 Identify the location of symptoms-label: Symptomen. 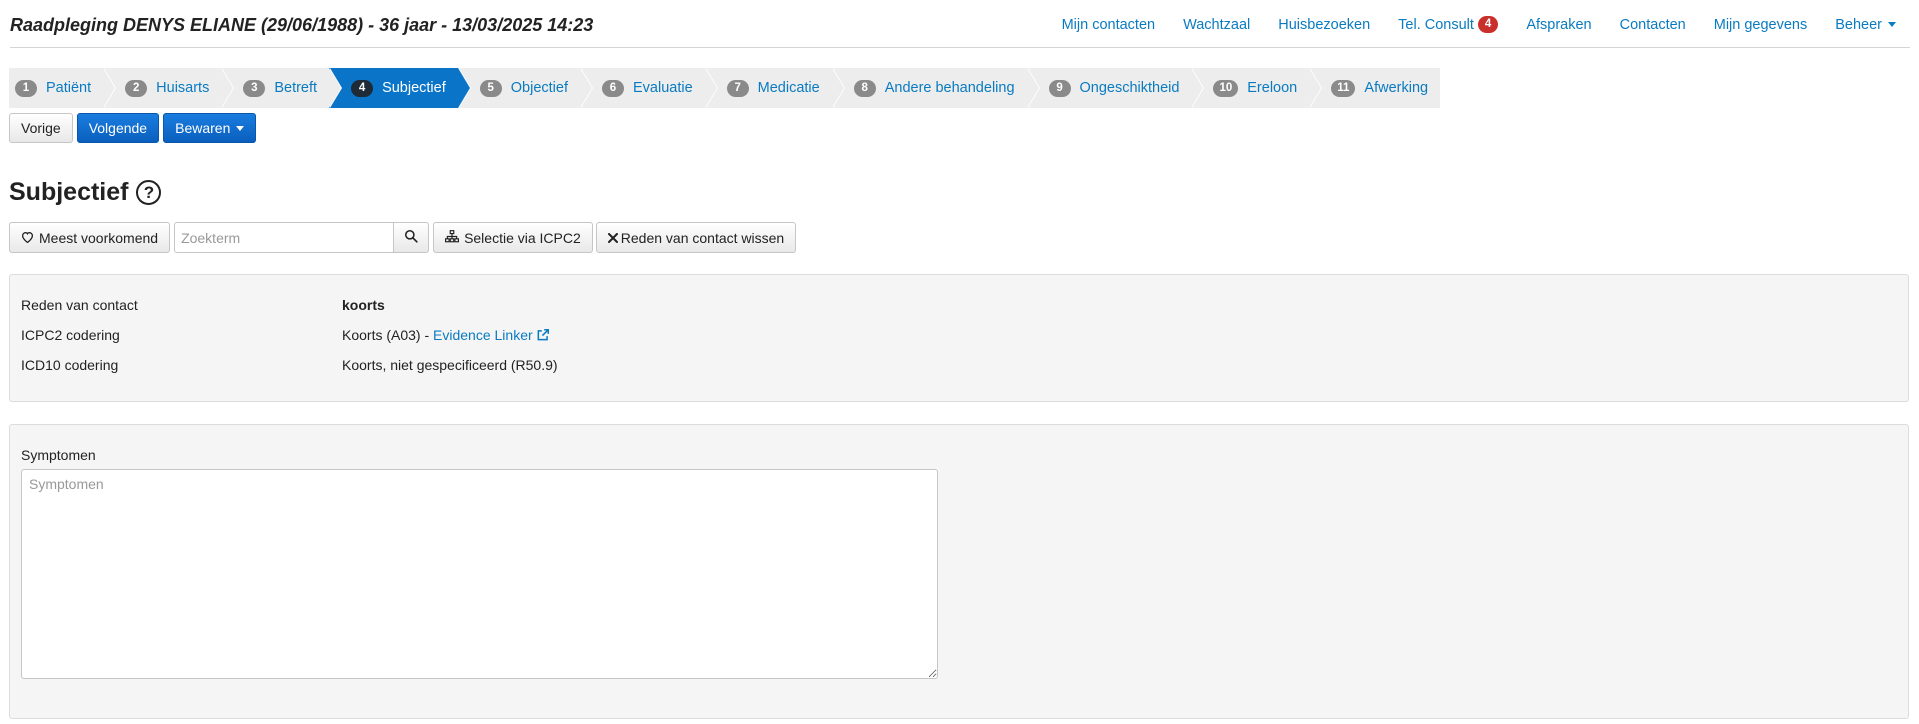
(58, 455).